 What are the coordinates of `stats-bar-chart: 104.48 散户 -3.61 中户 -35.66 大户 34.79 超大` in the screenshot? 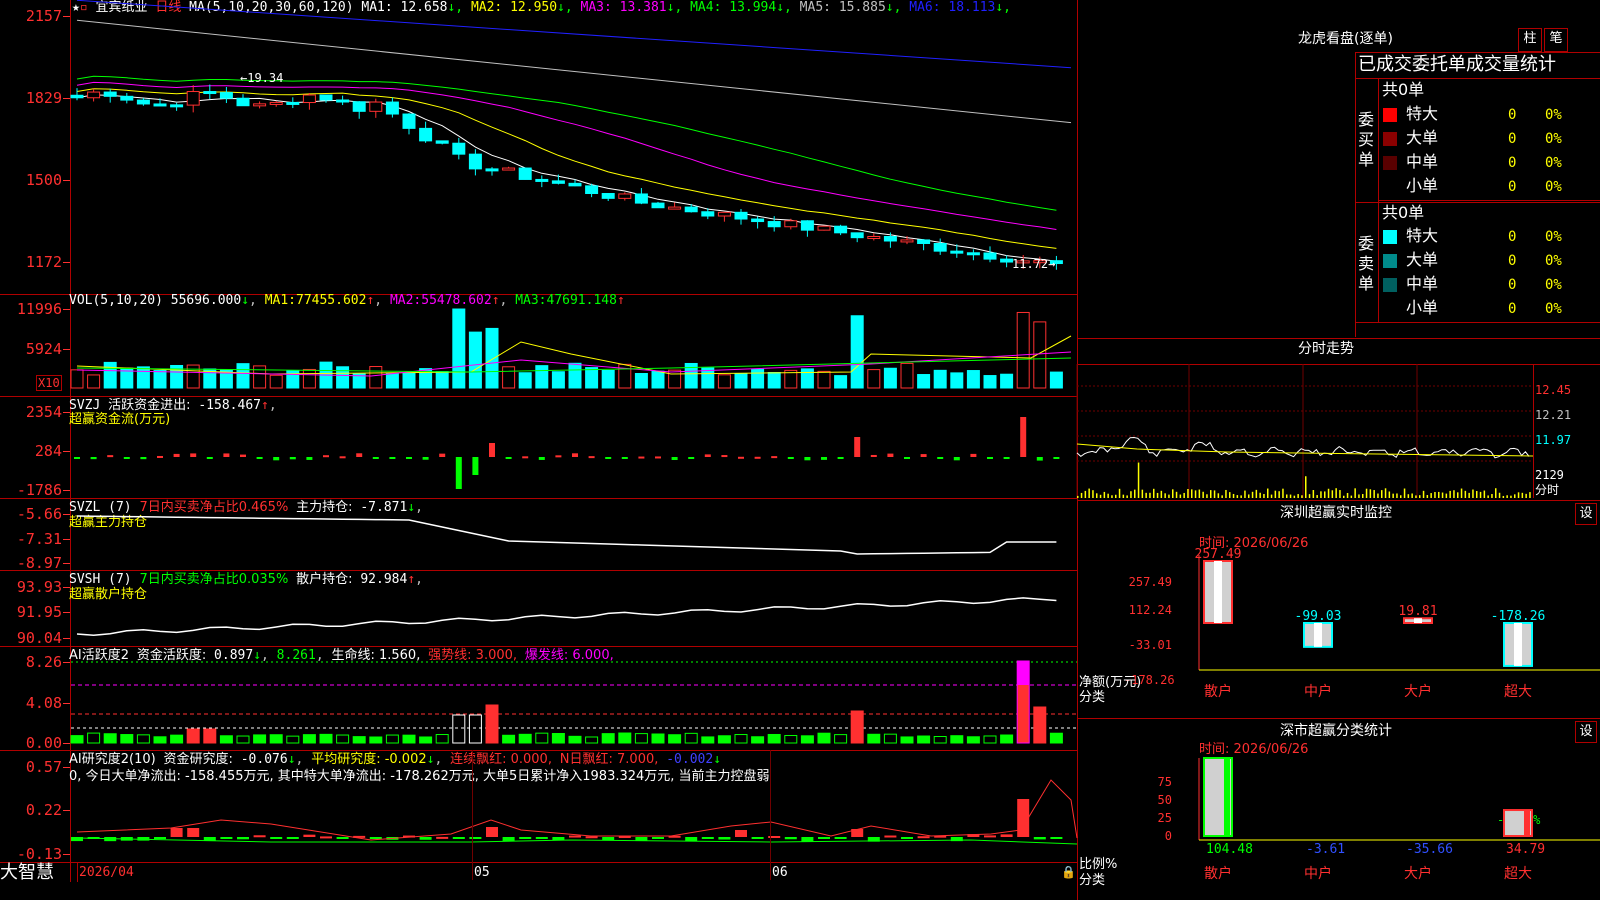 It's located at (1338, 820).